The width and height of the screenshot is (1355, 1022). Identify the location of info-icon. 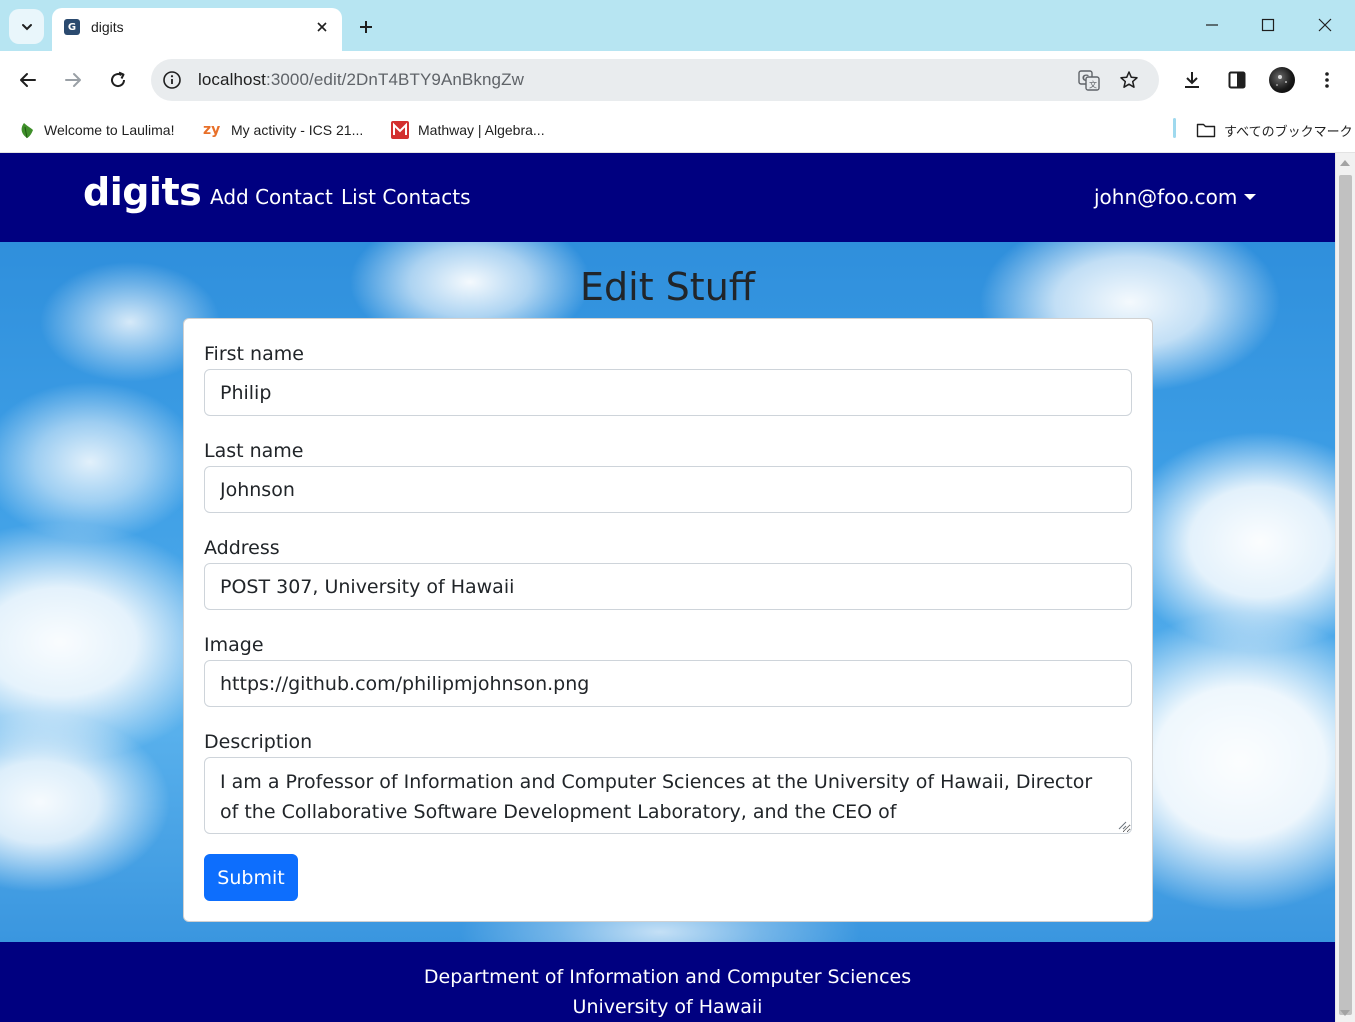
(172, 80).